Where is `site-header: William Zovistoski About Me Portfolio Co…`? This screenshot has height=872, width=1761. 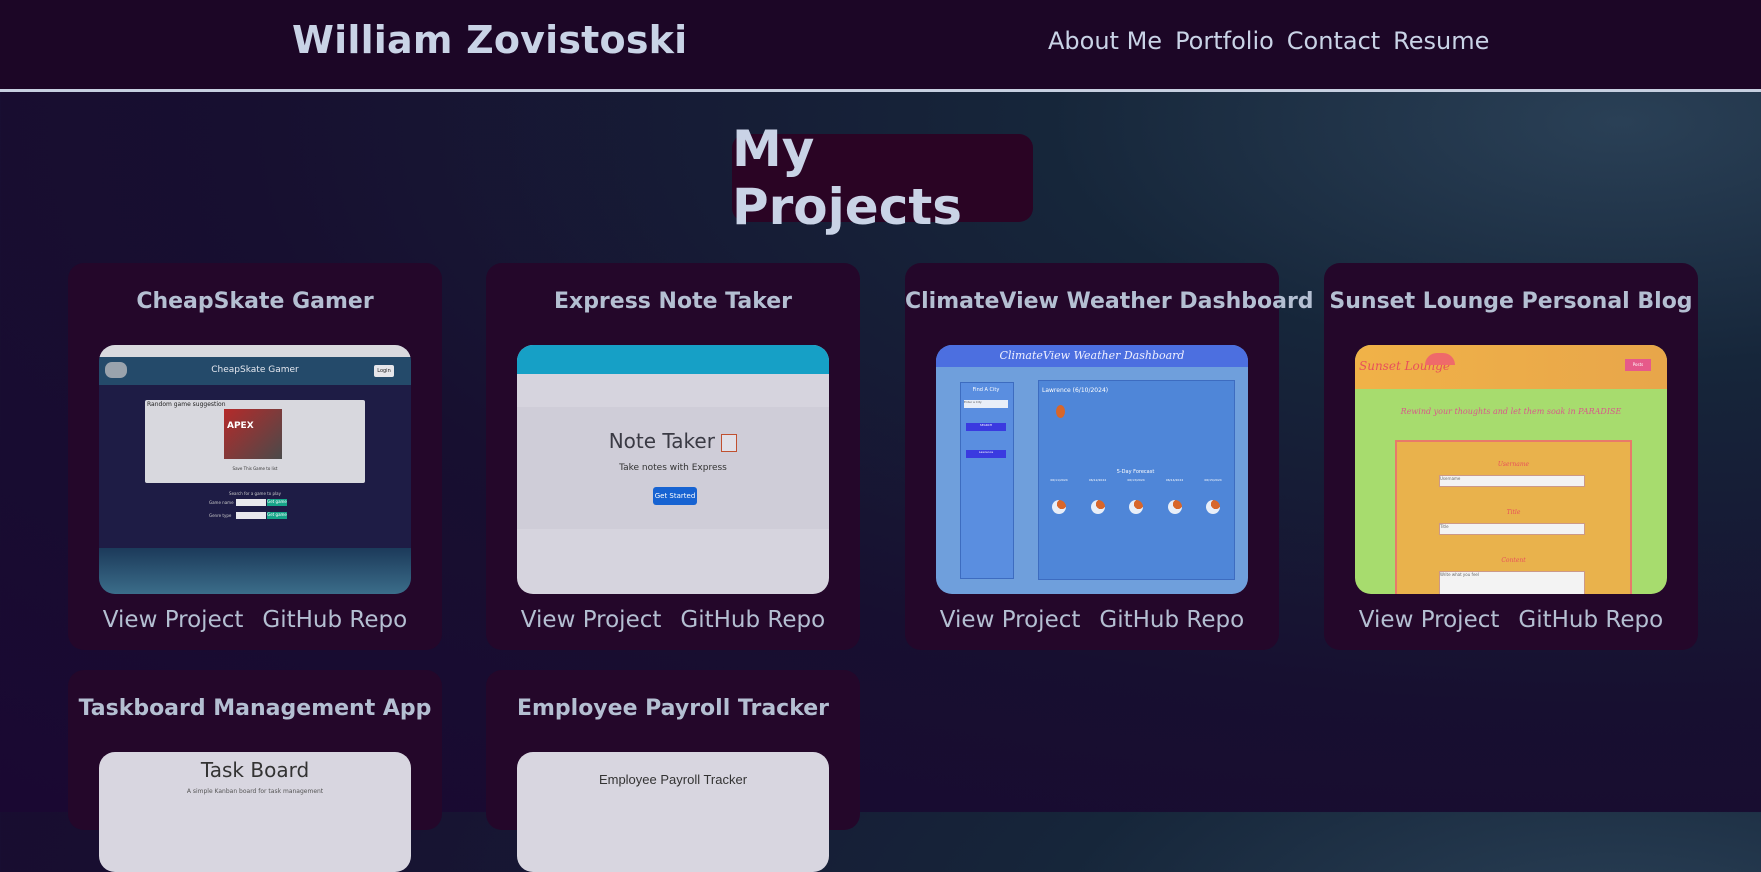 site-header: William Zovistoski About Me Portfolio Co… is located at coordinates (880, 46).